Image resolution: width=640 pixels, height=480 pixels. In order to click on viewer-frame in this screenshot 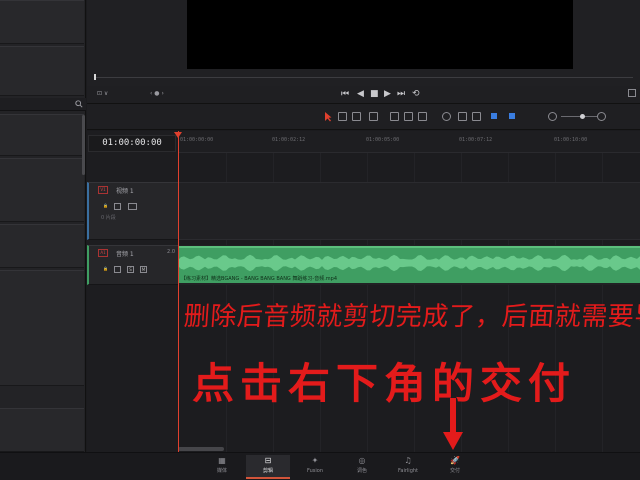, I will do `click(380, 34)`.